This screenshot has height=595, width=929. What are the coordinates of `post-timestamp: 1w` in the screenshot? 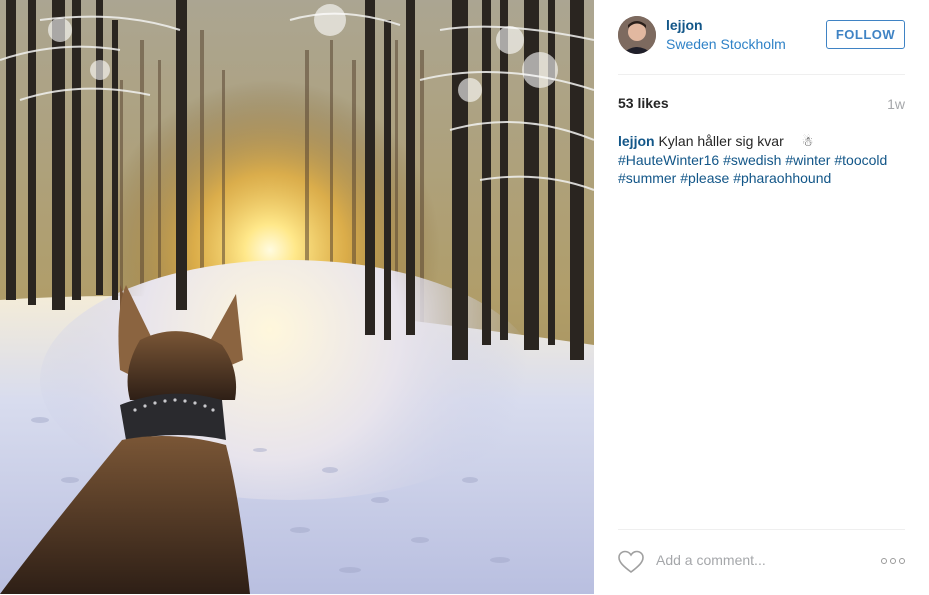 It's located at (896, 104).